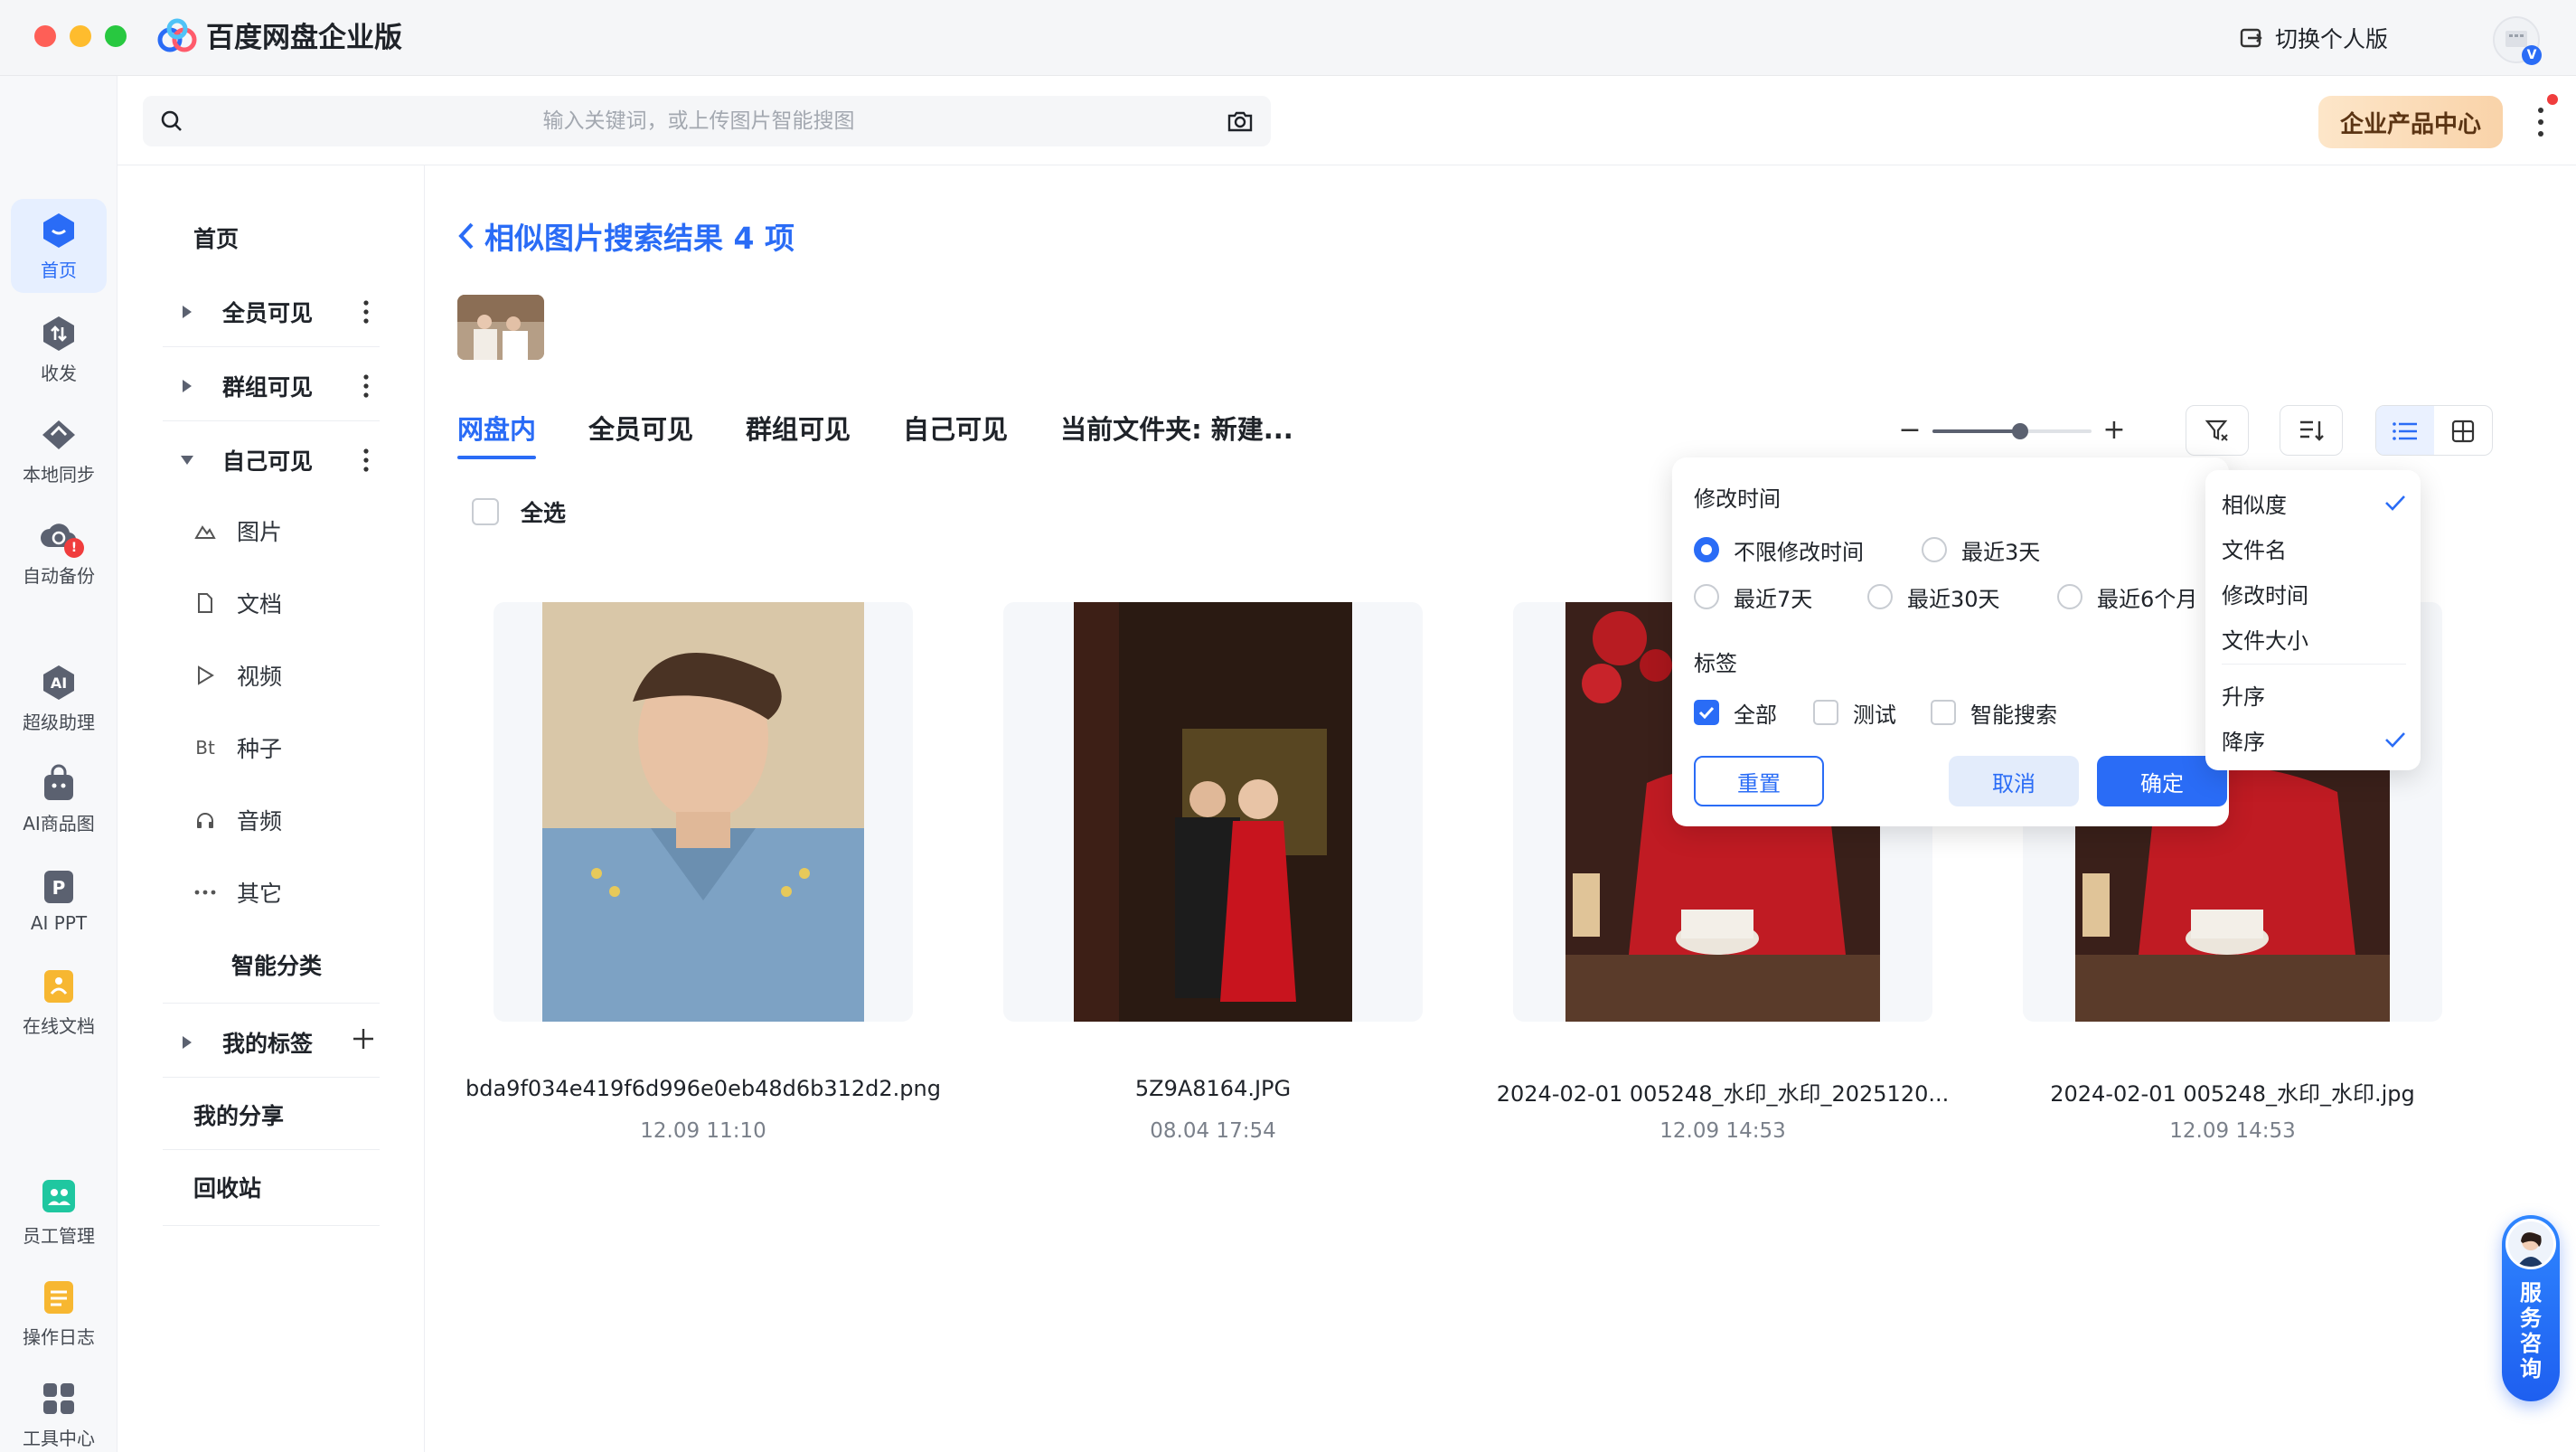 Image resolution: width=2576 pixels, height=1452 pixels. What do you see at coordinates (272, 965) in the screenshot?
I see `nav-smart-category: 智能分类` at bounding box center [272, 965].